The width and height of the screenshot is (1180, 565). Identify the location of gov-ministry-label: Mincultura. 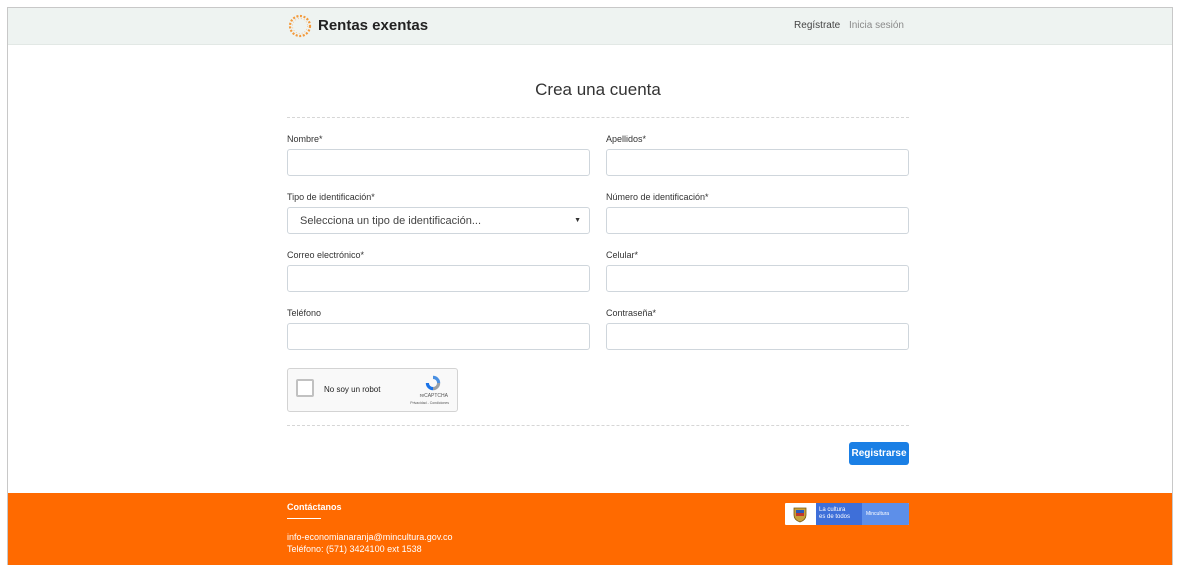
(885, 514).